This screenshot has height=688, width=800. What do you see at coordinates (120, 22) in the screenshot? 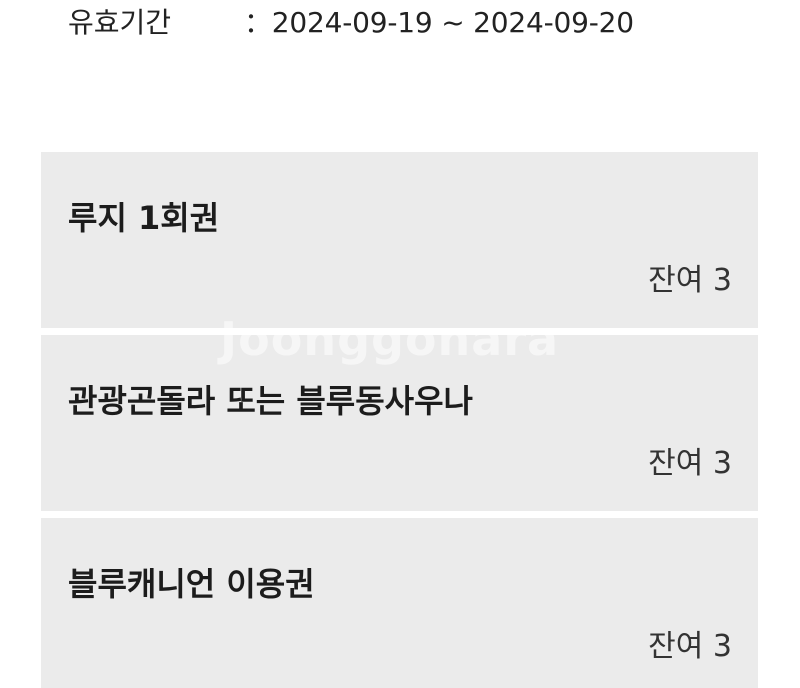
I see `validity-label: 유효기간` at bounding box center [120, 22].